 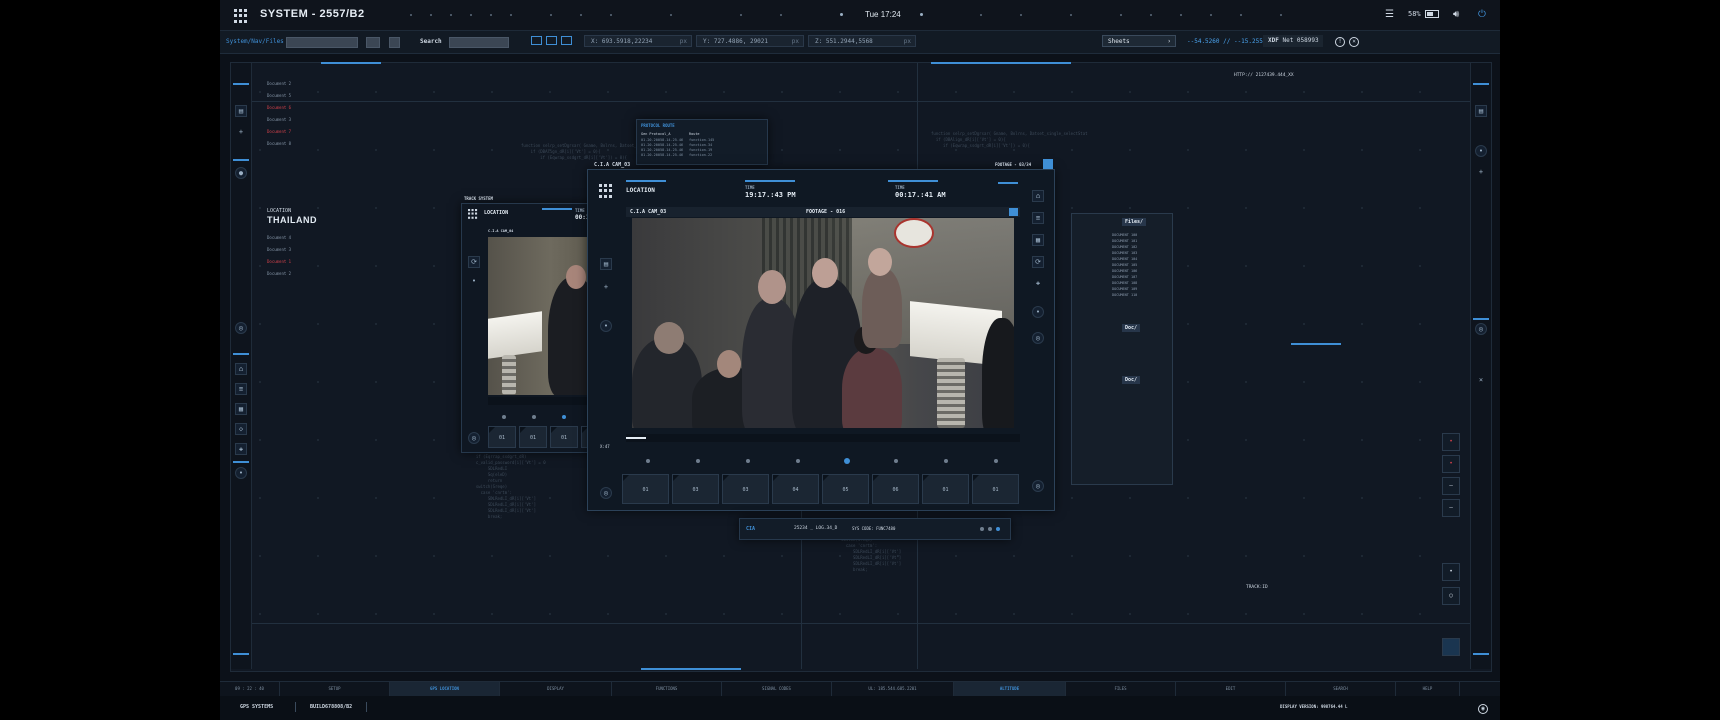 I want to click on nav-item-ul-185-544-685-2201: UL: 185.544.685.2201, so click(x=893, y=689).